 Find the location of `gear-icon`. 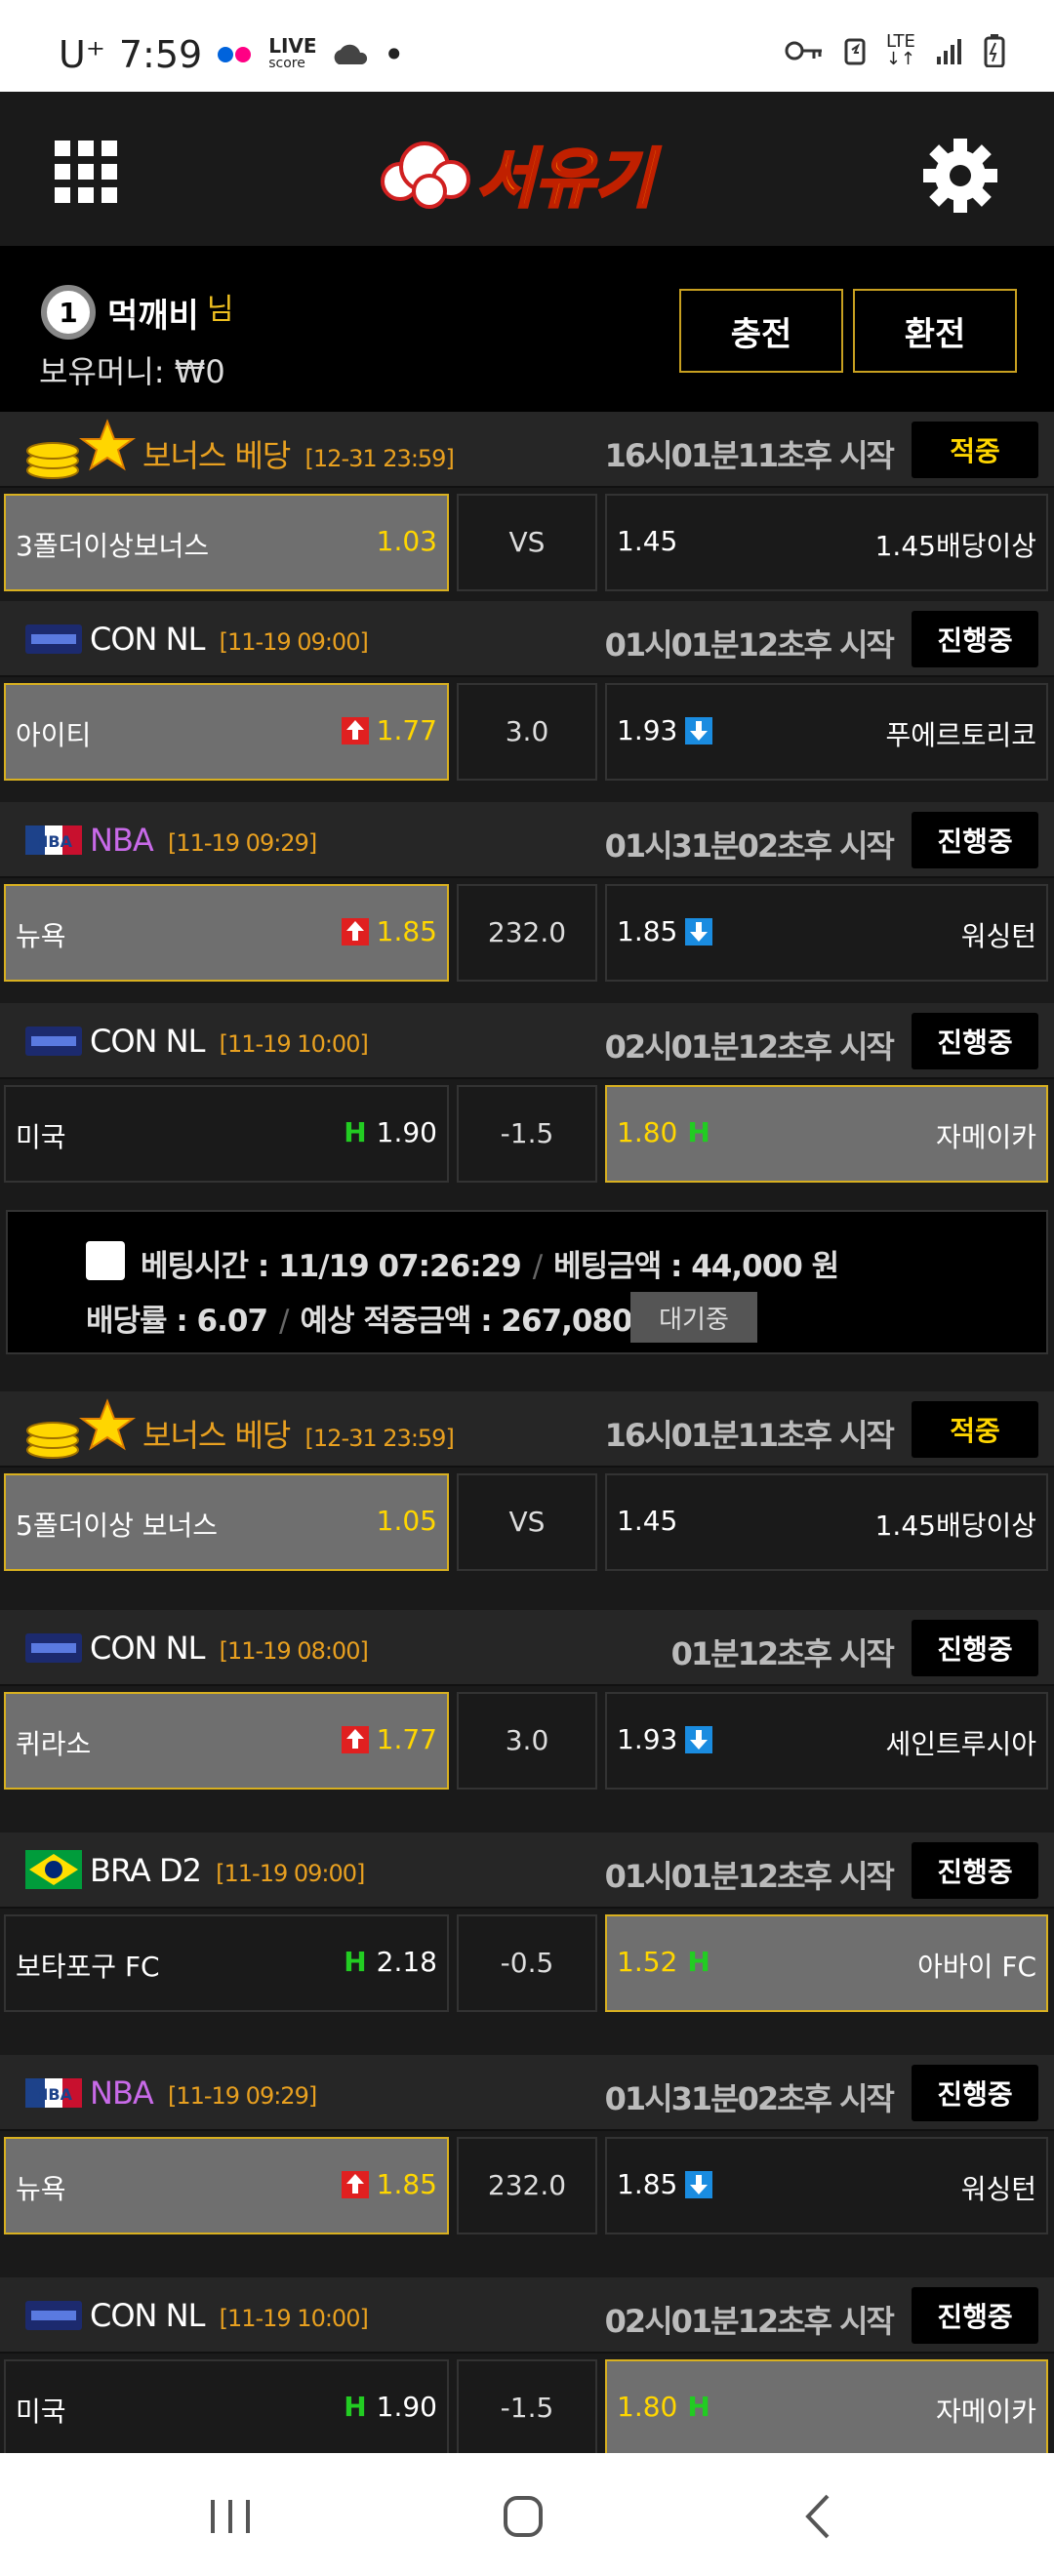

gear-icon is located at coordinates (960, 176).